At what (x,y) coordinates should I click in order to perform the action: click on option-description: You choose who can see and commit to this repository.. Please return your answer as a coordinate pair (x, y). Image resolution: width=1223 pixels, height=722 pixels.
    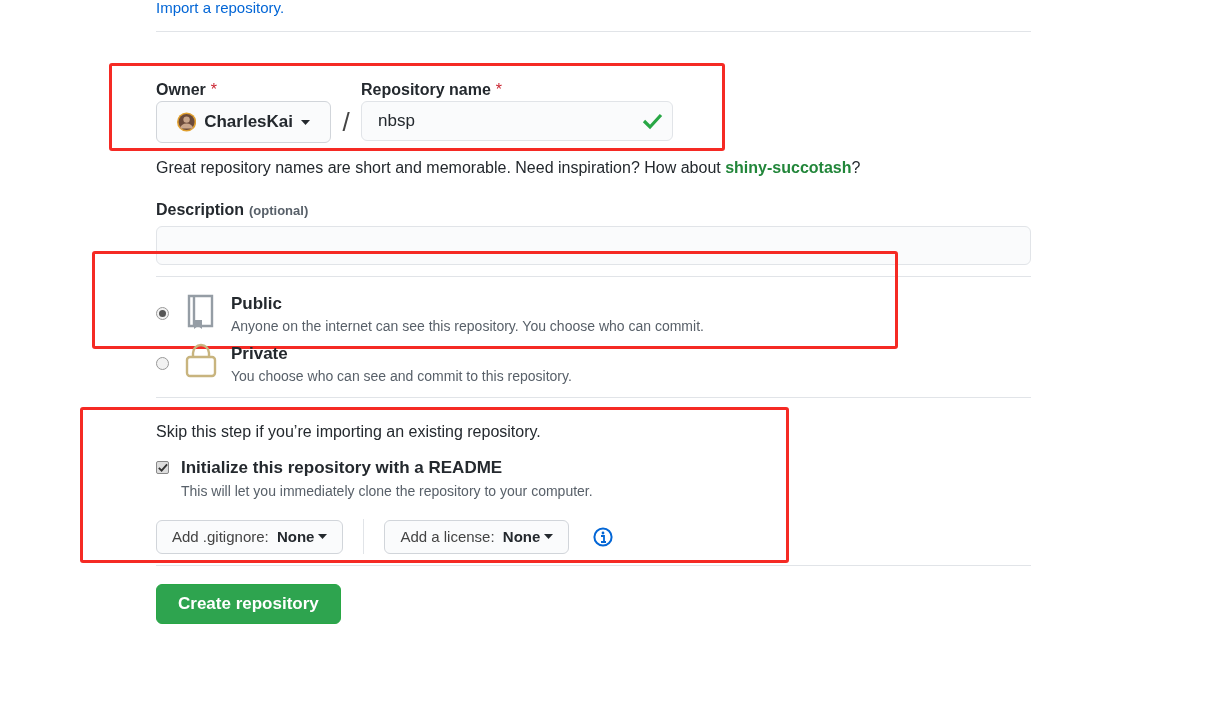
    Looking at the image, I should click on (401, 376).